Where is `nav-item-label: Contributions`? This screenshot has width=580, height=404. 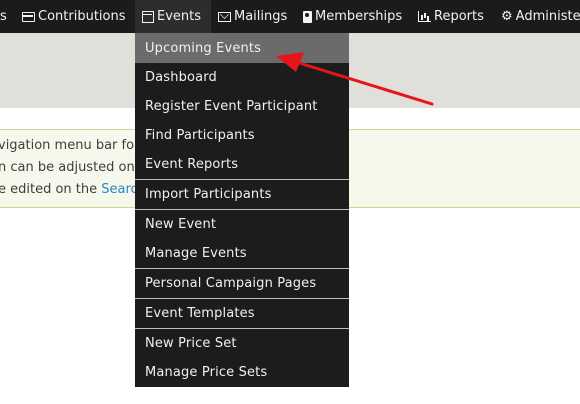
nav-item-label: Contributions is located at coordinates (82, 16).